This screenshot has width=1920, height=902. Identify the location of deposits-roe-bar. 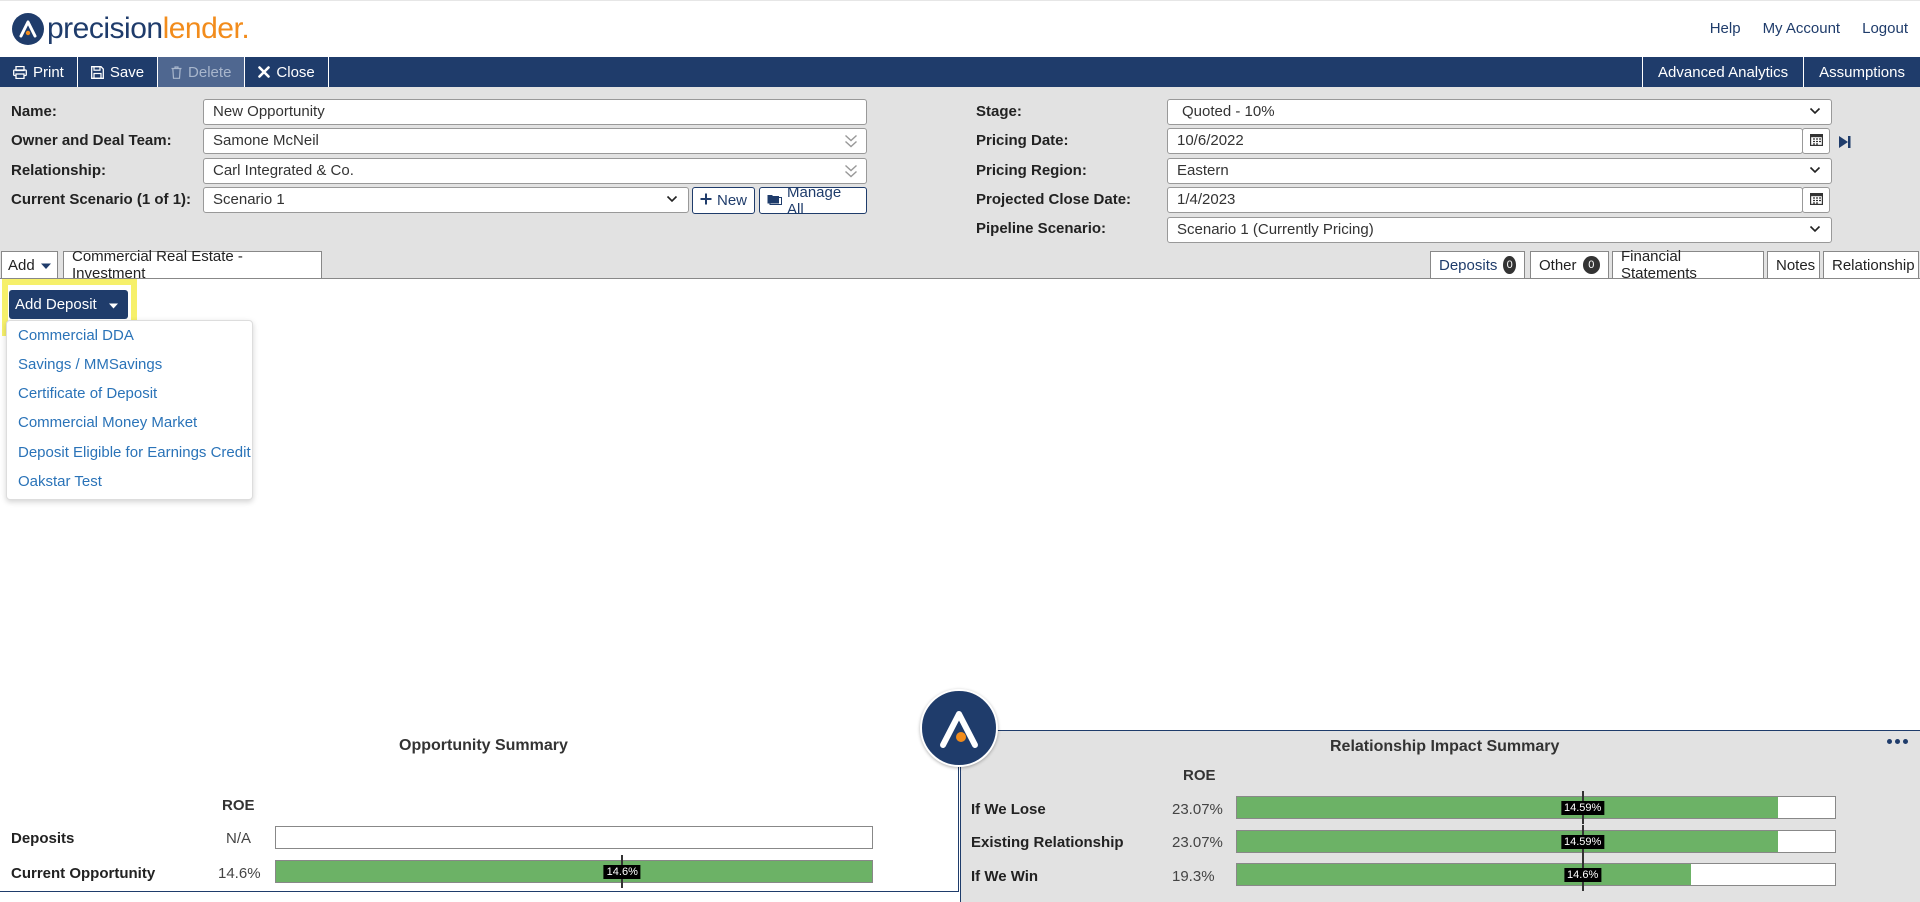
(574, 837).